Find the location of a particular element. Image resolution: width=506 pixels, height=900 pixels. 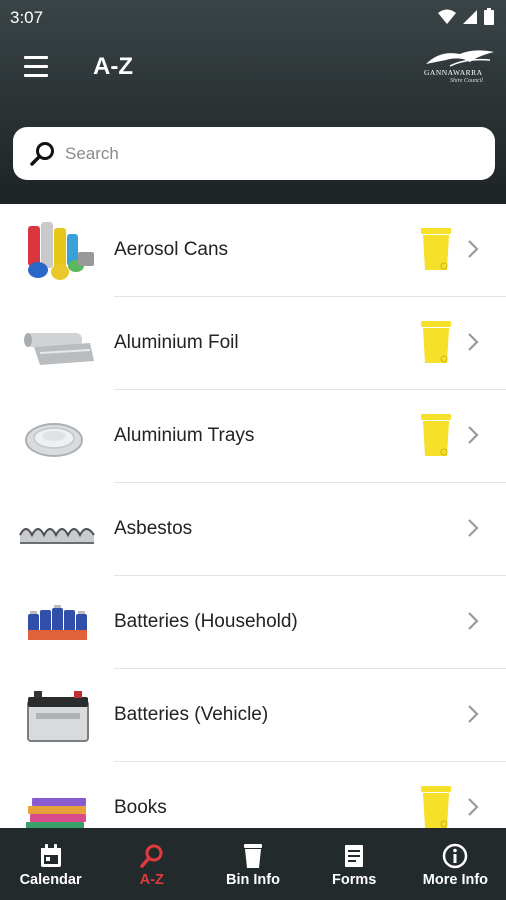

nav-label: A-Z is located at coordinates (151, 880).